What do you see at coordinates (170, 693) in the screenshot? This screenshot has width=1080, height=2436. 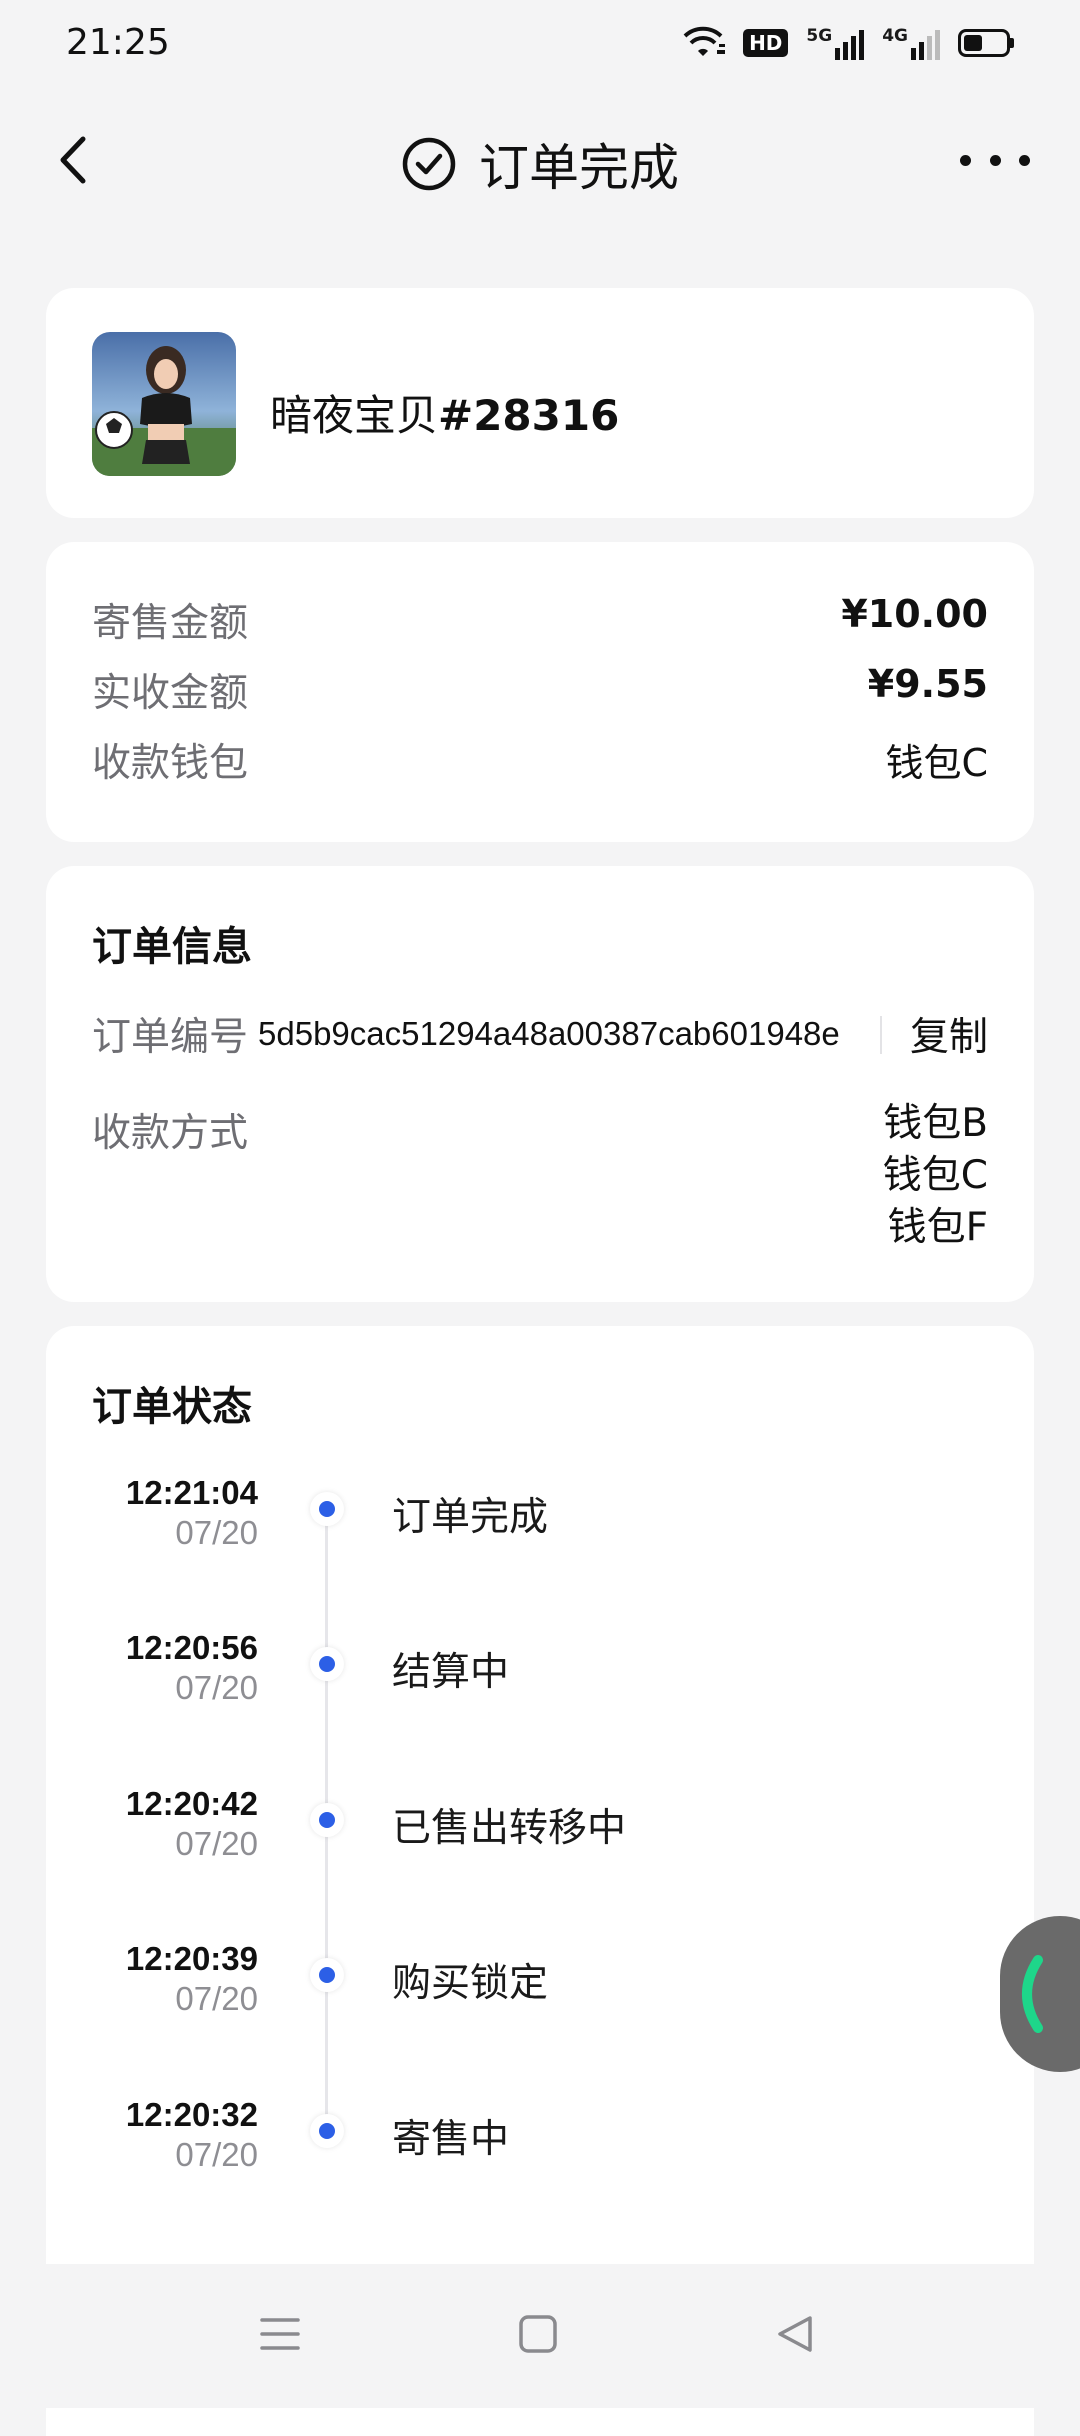 I see `received-amount-label: 实收金额` at bounding box center [170, 693].